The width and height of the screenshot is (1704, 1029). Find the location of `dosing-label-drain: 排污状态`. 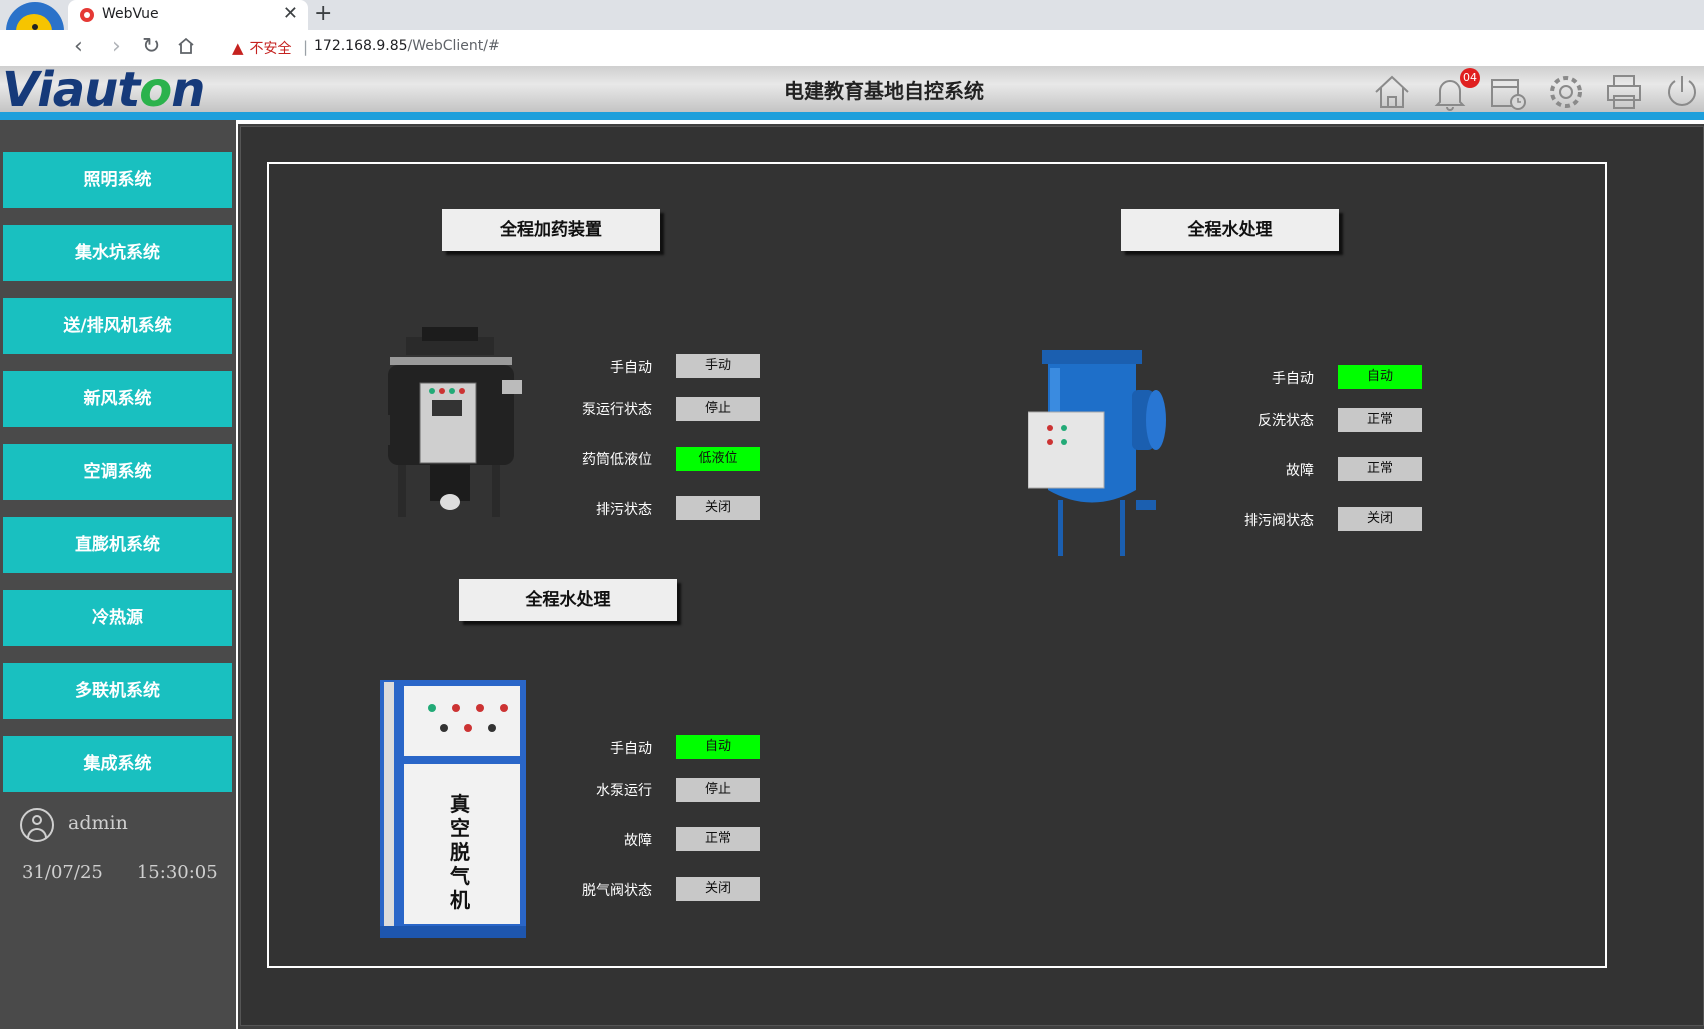

dosing-label-drain: 排污状态 is located at coordinates (624, 510).